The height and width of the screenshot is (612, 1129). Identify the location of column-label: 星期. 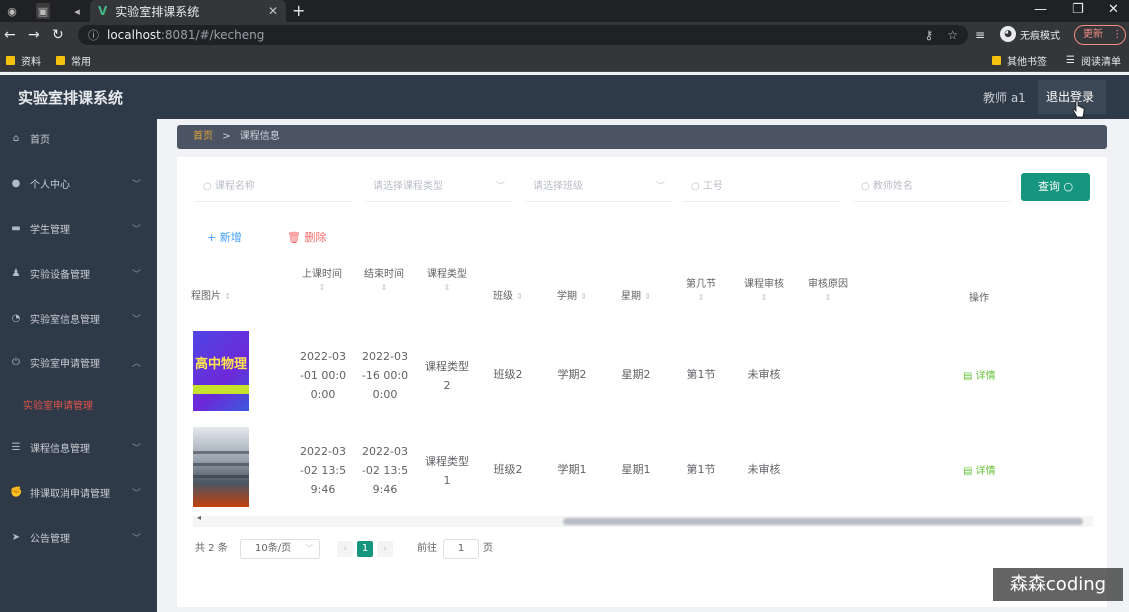
(631, 296).